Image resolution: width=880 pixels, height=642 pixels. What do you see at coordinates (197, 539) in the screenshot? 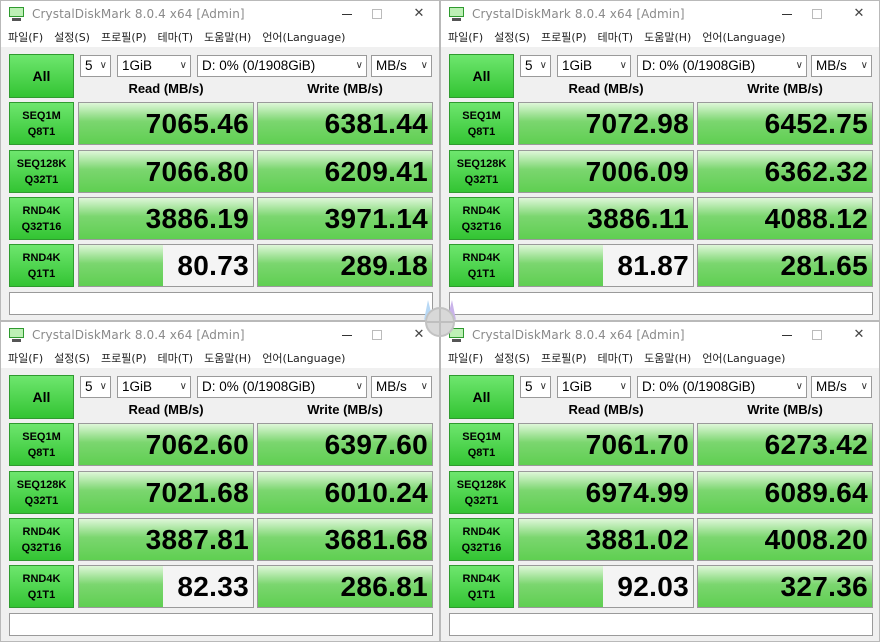
I see `read-value: 3887.81` at bounding box center [197, 539].